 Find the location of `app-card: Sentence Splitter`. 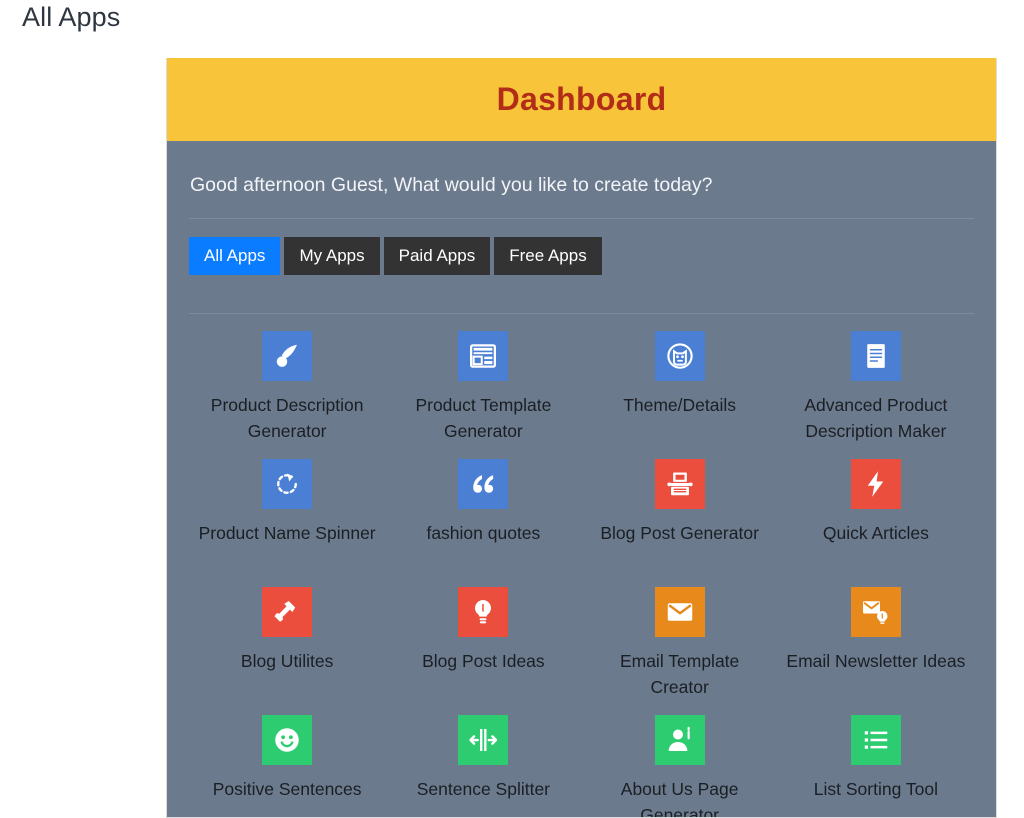

app-card: Sentence Splitter is located at coordinates (483, 766).